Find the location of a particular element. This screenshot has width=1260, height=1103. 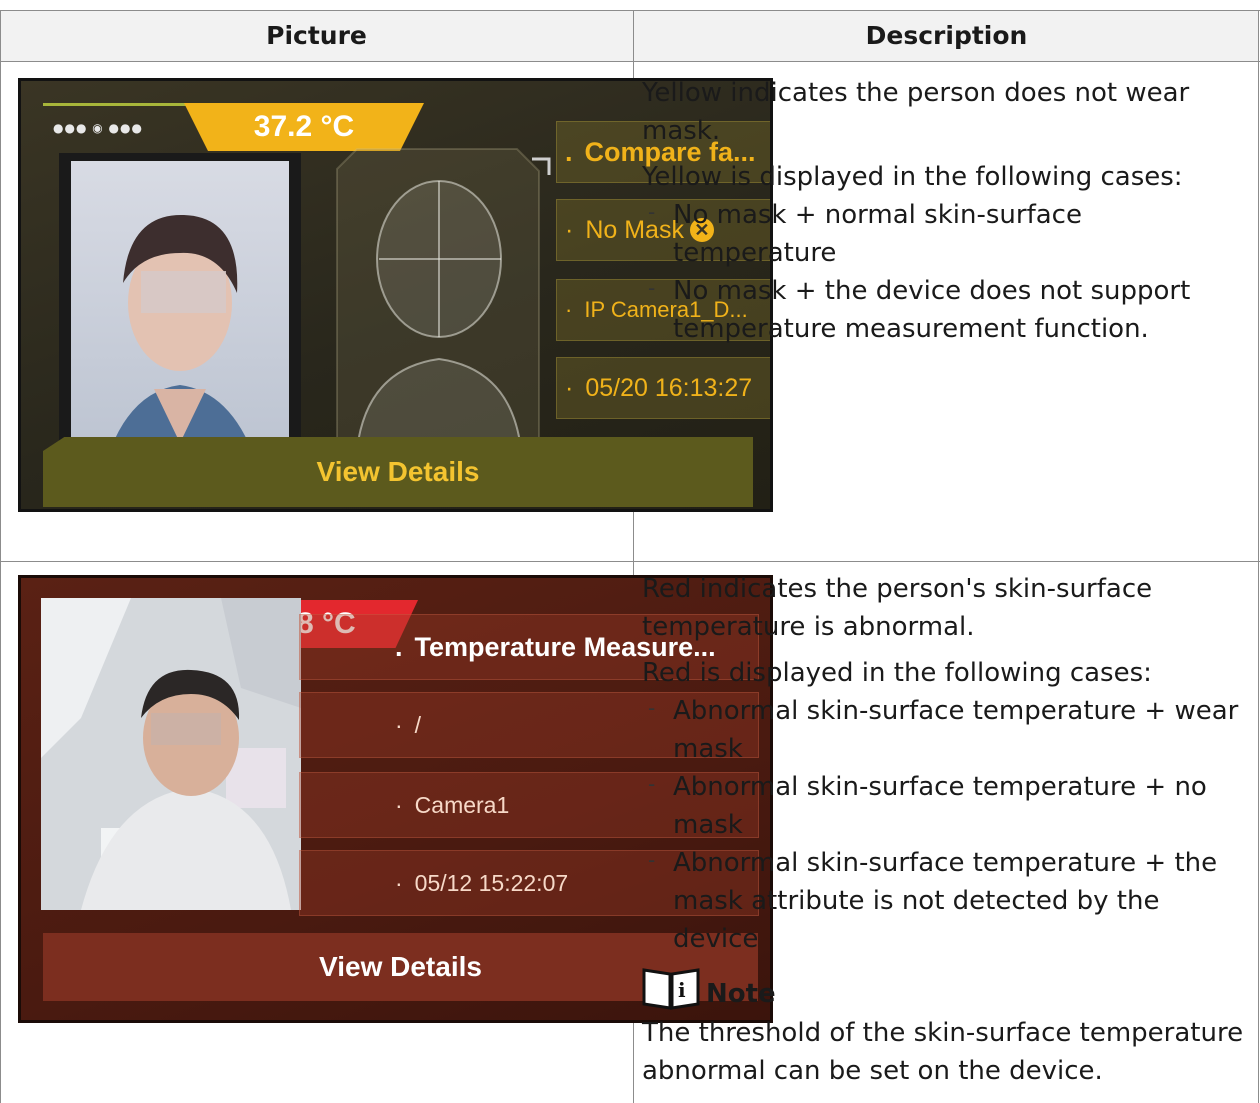

note-title: Note is located at coordinates (741, 994).